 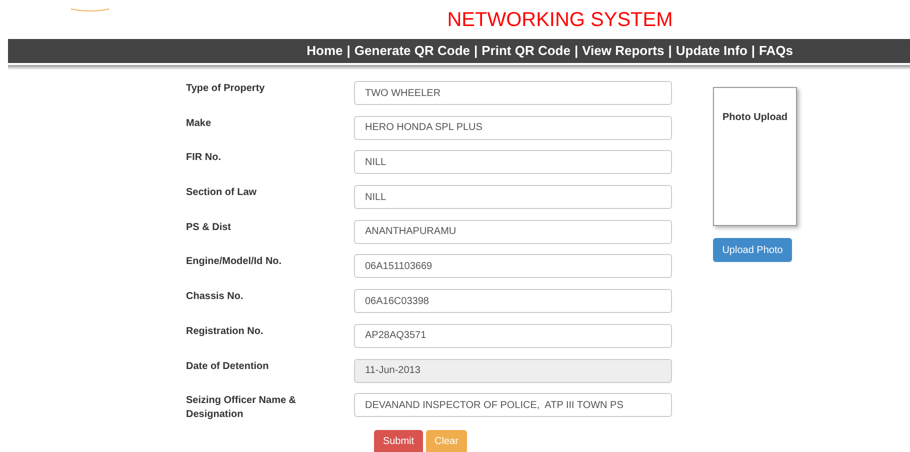 What do you see at coordinates (398, 441) in the screenshot?
I see `submit-button: Submit` at bounding box center [398, 441].